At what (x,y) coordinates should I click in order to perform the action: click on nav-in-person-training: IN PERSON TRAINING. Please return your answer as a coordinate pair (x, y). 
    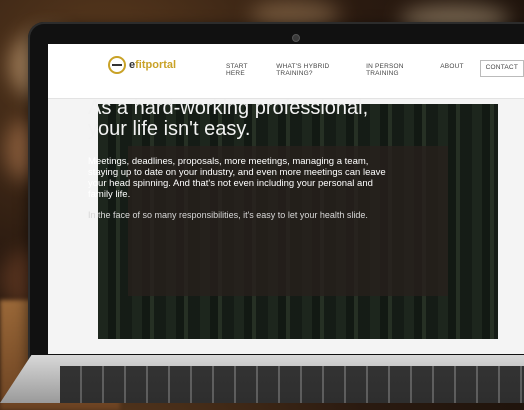
    Looking at the image, I should click on (395, 70).